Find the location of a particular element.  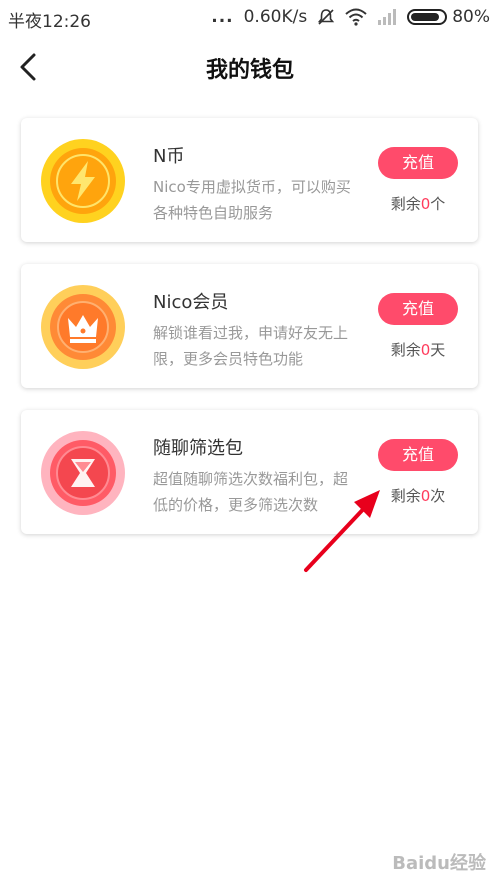

hourglass-icon is located at coordinates (83, 473).